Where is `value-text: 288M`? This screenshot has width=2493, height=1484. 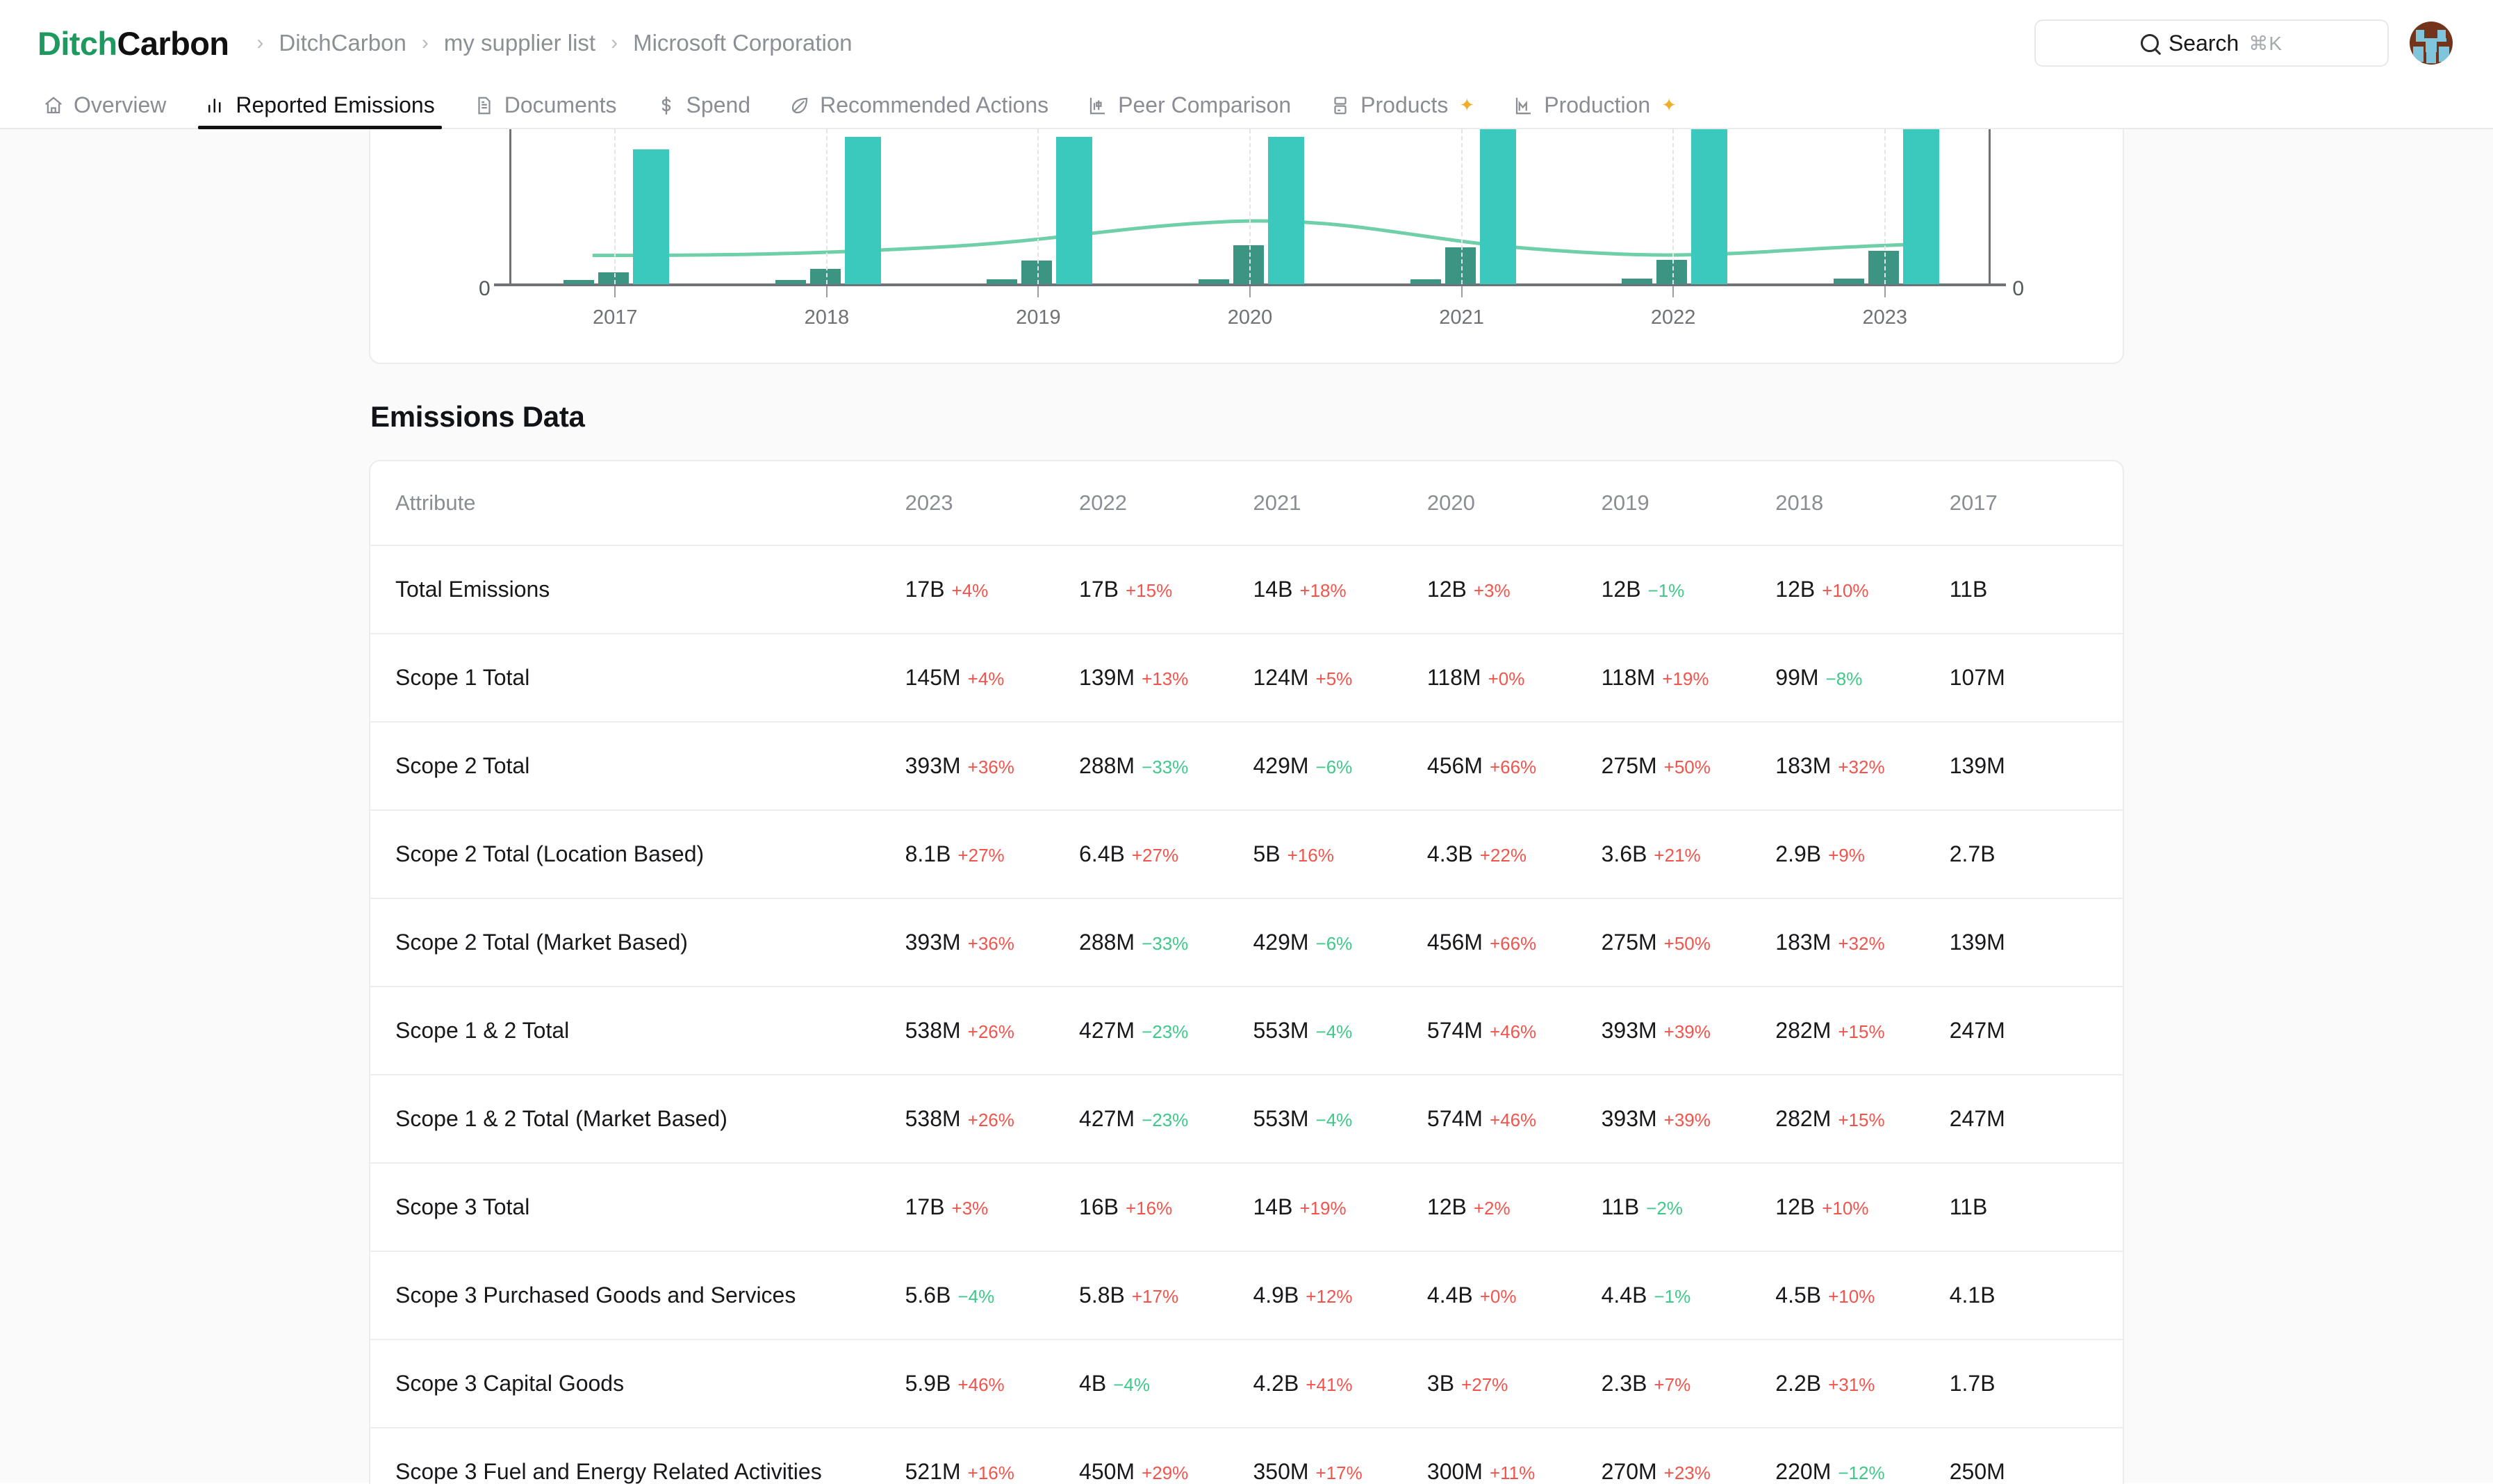
value-text: 288M is located at coordinates (1107, 942).